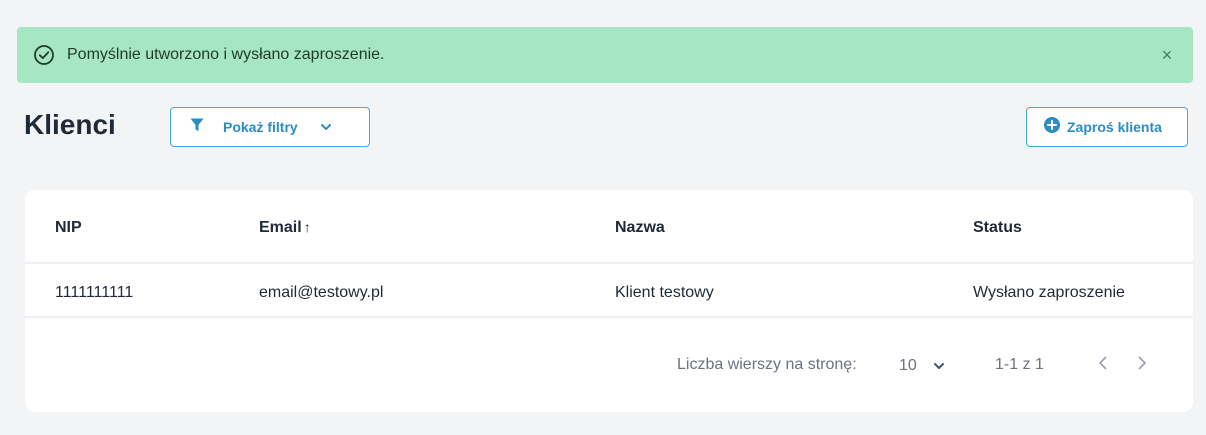 Image resolution: width=1206 pixels, height=435 pixels. Describe the element at coordinates (908, 365) in the screenshot. I see `rows-per-page-value: 10` at that location.